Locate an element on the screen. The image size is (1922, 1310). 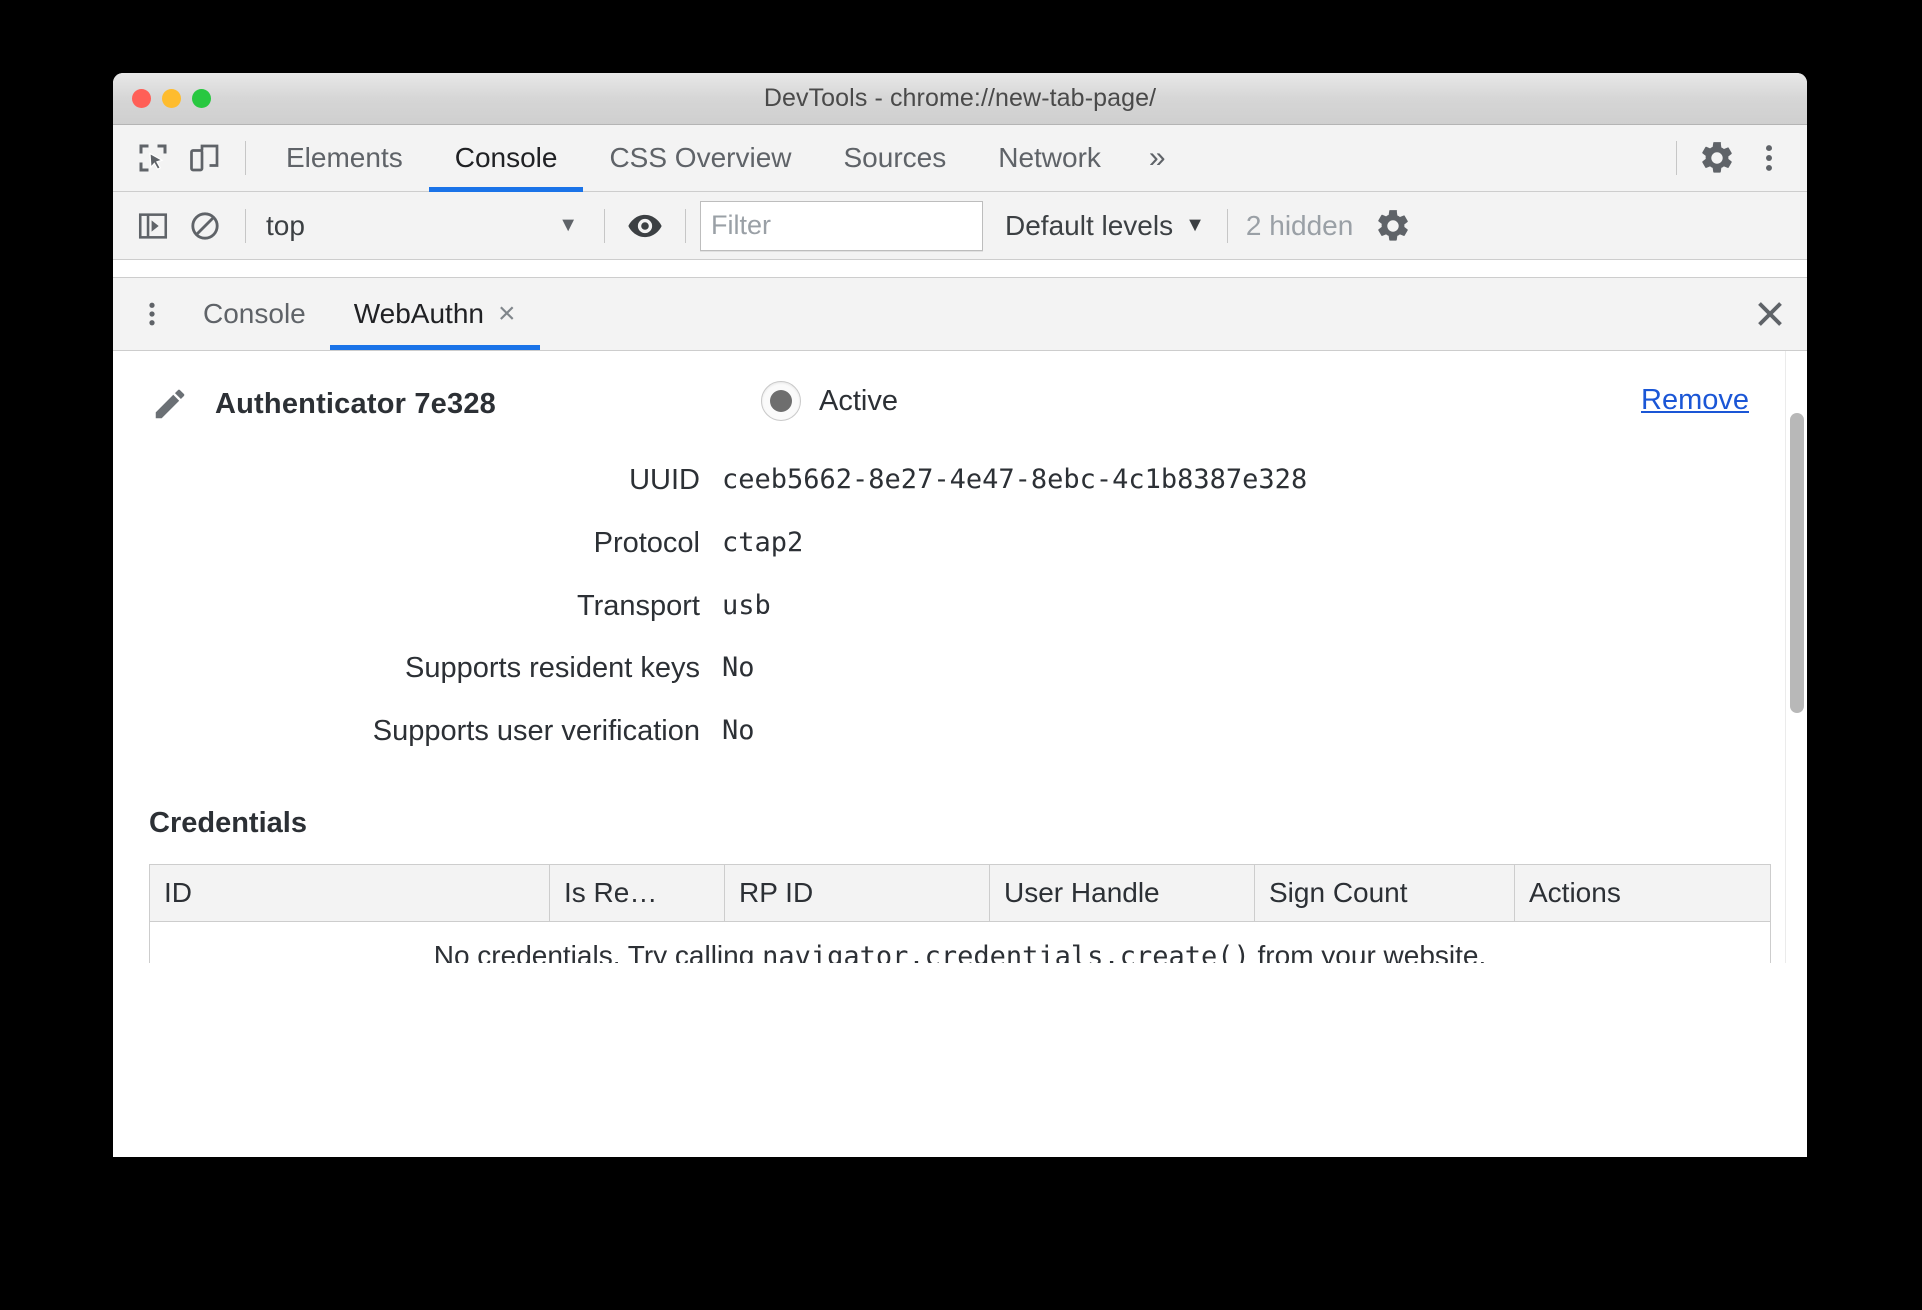
main-toolbar-right is located at coordinates (1734, 158).